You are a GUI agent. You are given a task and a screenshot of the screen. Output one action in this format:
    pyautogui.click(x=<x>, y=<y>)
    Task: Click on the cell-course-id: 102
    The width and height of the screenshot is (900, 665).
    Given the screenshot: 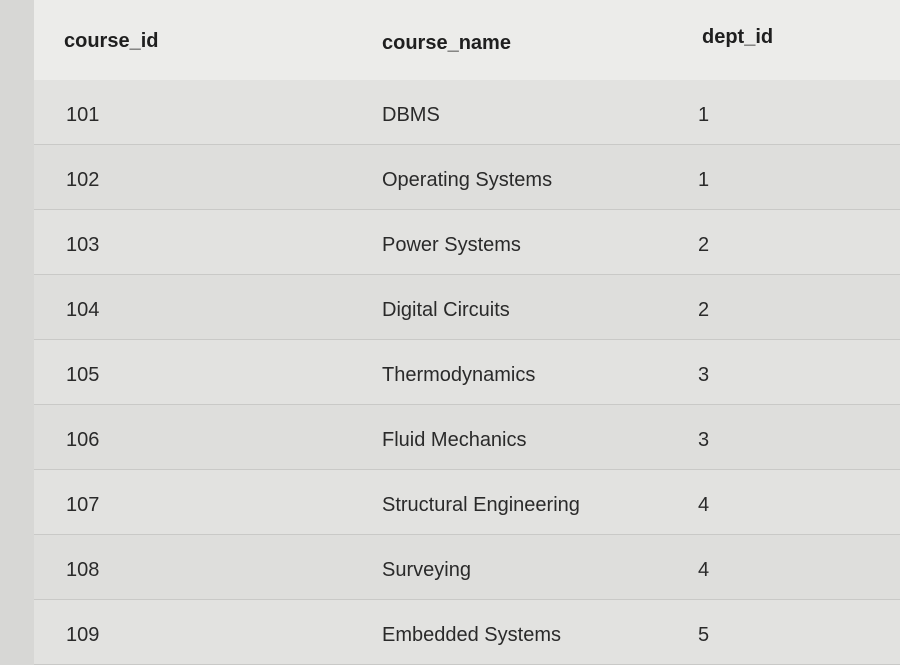 What is the action you would take?
    pyautogui.click(x=82, y=180)
    